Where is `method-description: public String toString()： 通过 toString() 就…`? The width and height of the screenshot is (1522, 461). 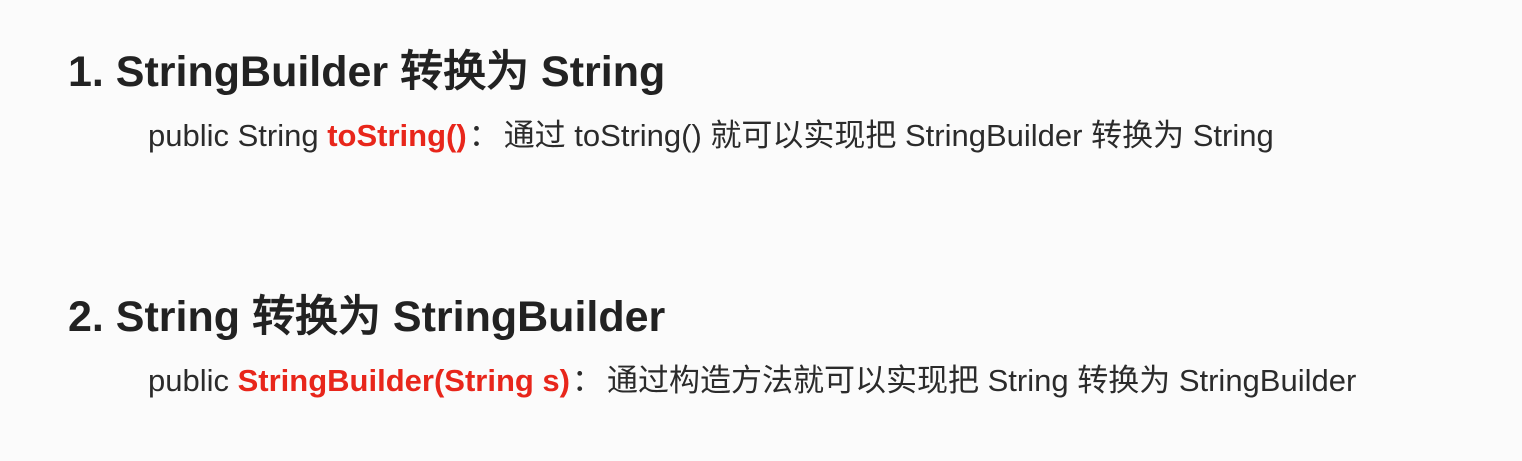
method-description: public String toString()： 通过 toString() 就… is located at coordinates (711, 136).